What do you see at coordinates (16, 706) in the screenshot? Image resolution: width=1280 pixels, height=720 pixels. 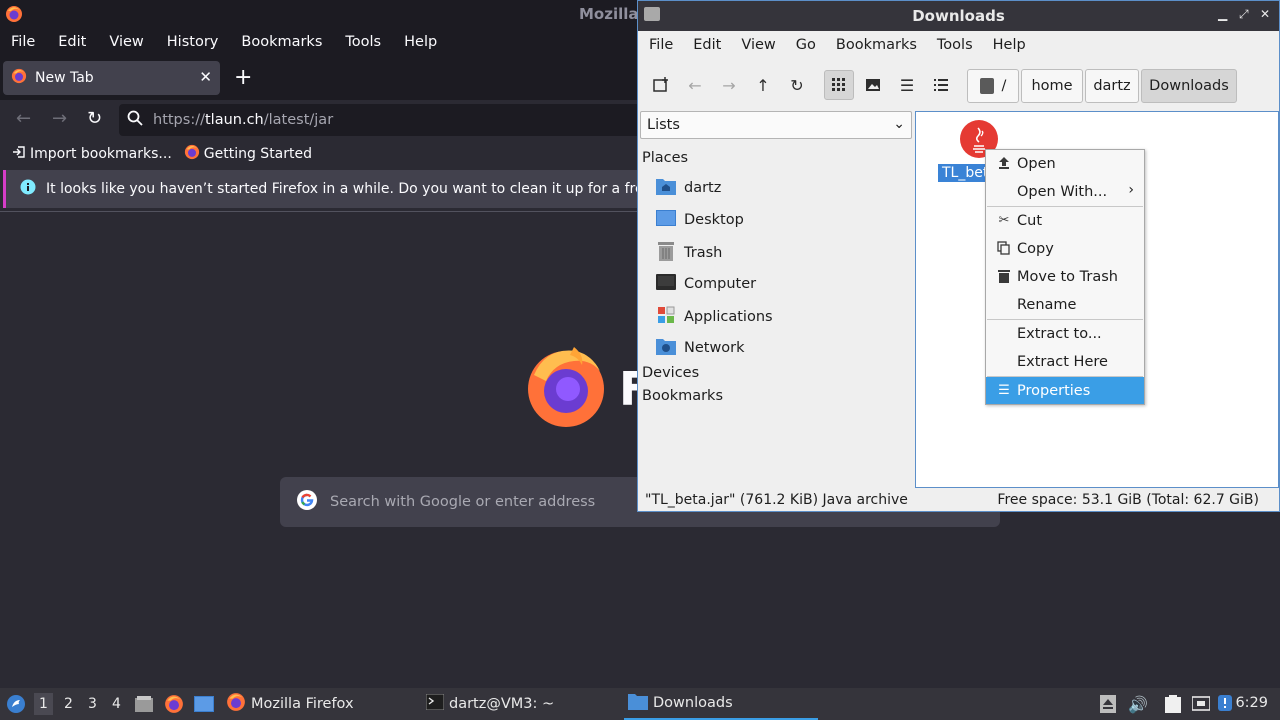 I see `start-menu-icon` at bounding box center [16, 706].